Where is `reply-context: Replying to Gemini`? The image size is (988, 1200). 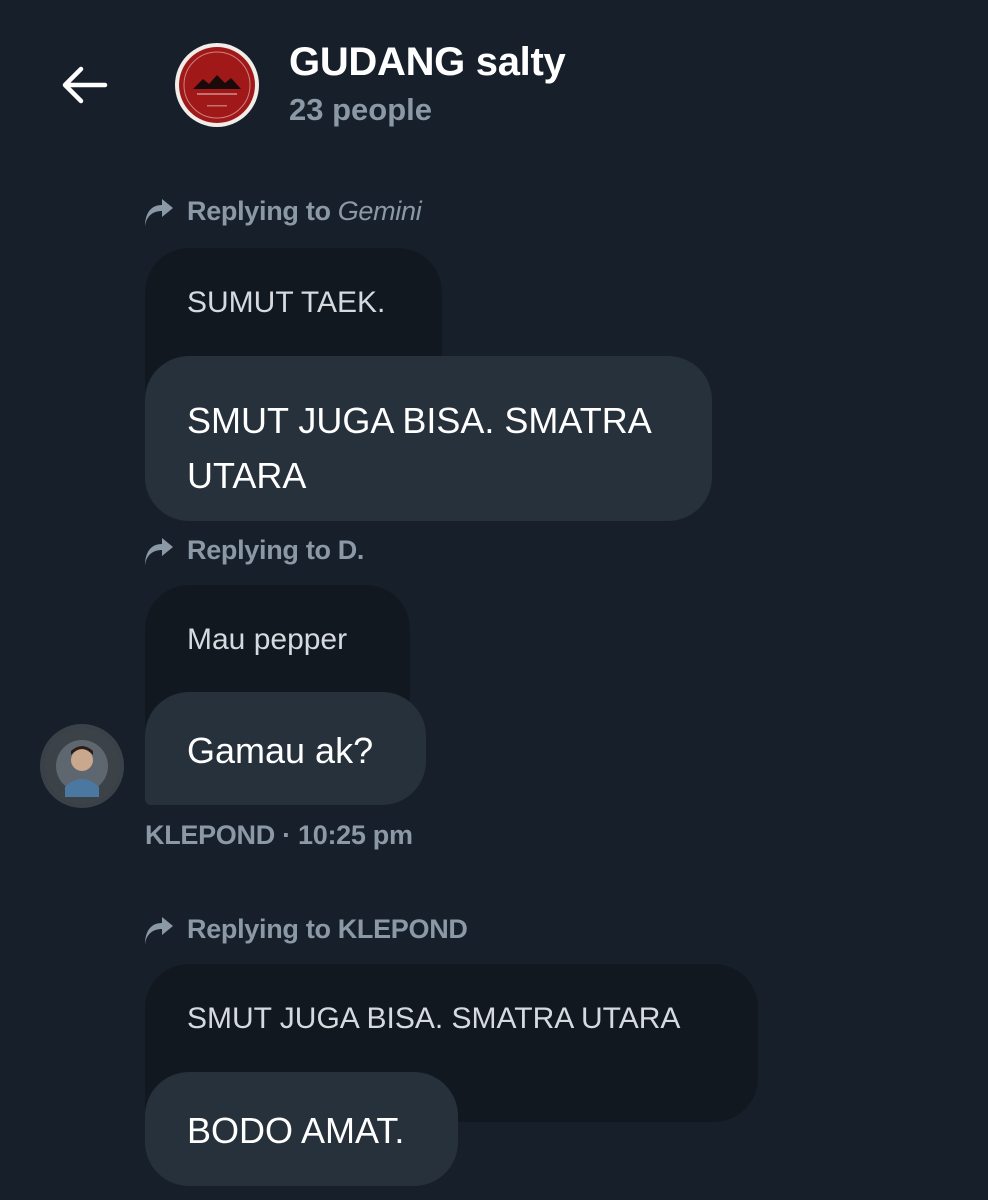 reply-context: Replying to Gemini is located at coordinates (282, 211).